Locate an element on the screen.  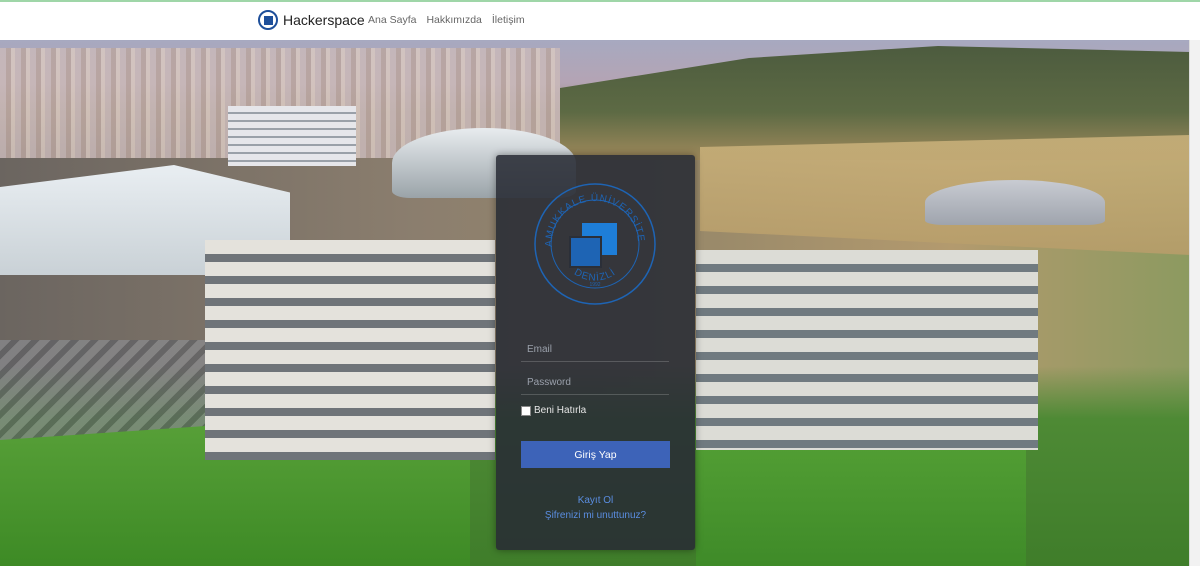
brand-link: Hackerspace is located at coordinates (311, 20).